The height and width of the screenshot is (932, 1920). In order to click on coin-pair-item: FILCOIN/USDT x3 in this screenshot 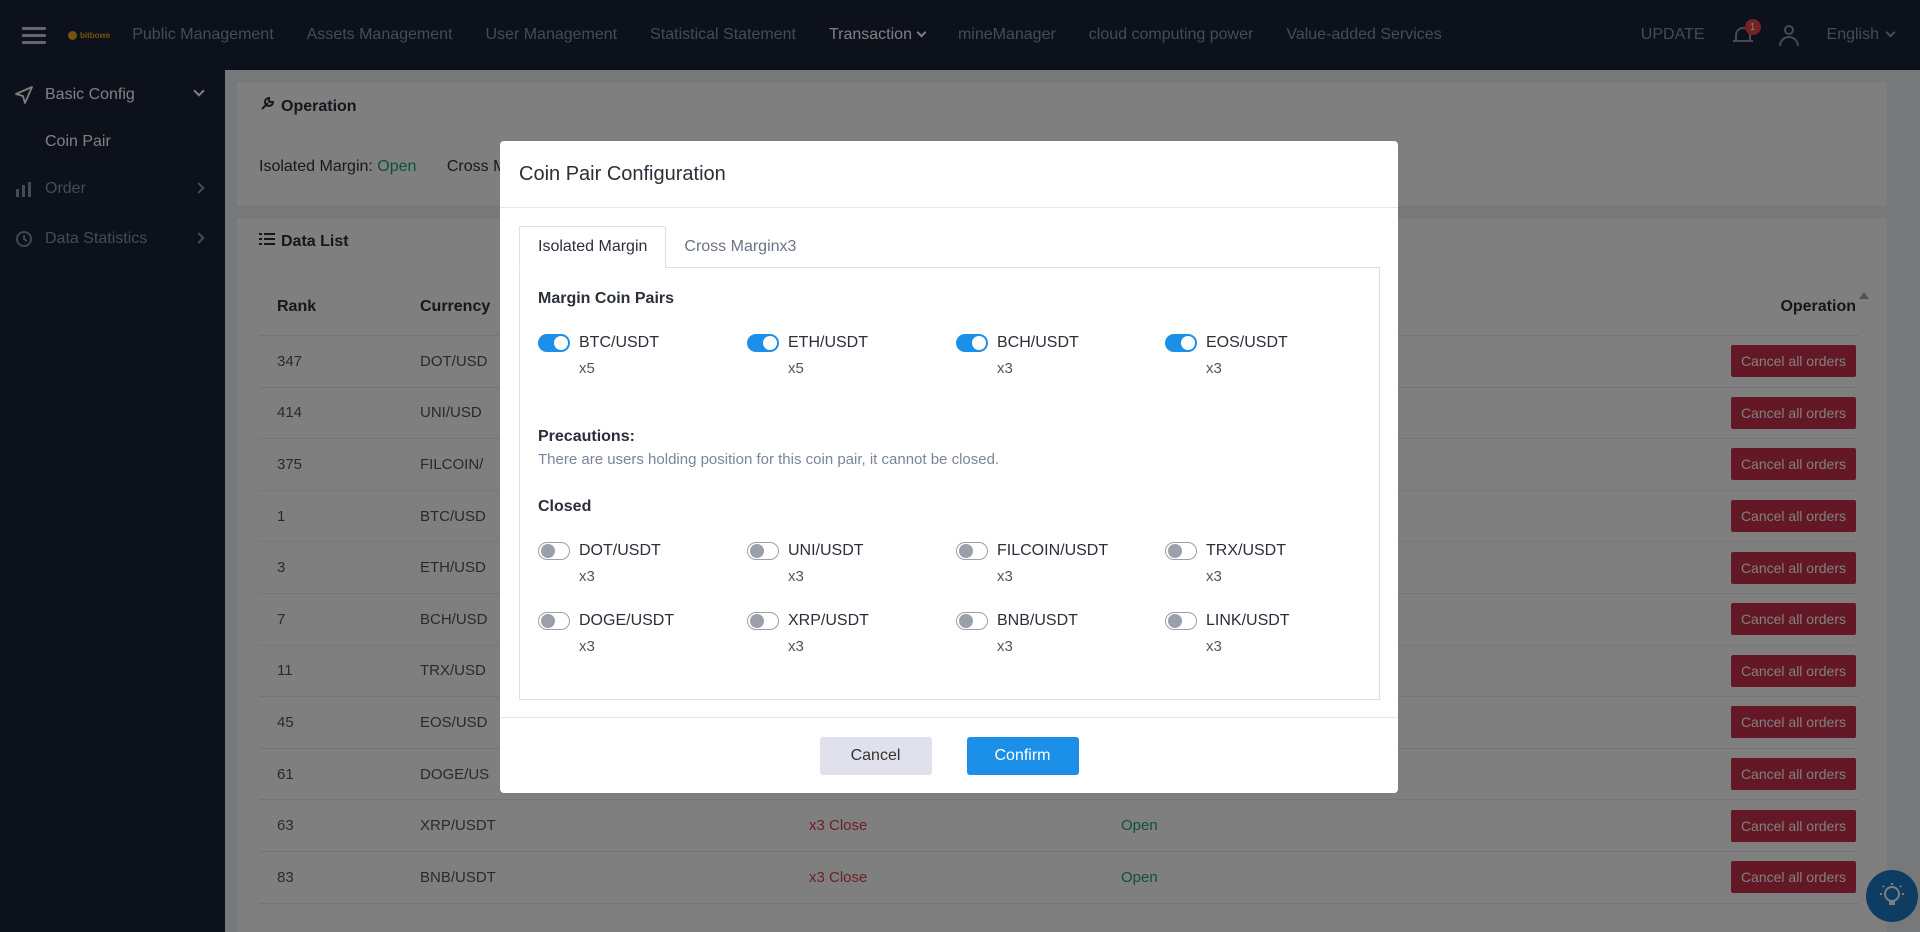, I will do `click(1056, 563)`.